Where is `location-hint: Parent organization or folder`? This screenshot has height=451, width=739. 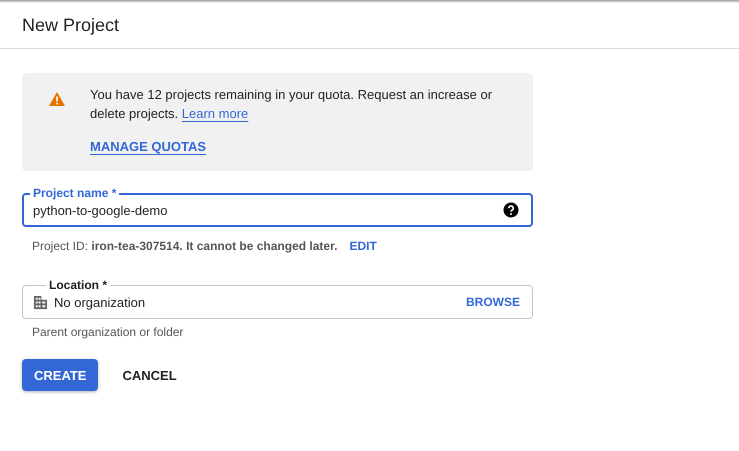
location-hint: Parent organization or folder is located at coordinates (108, 332).